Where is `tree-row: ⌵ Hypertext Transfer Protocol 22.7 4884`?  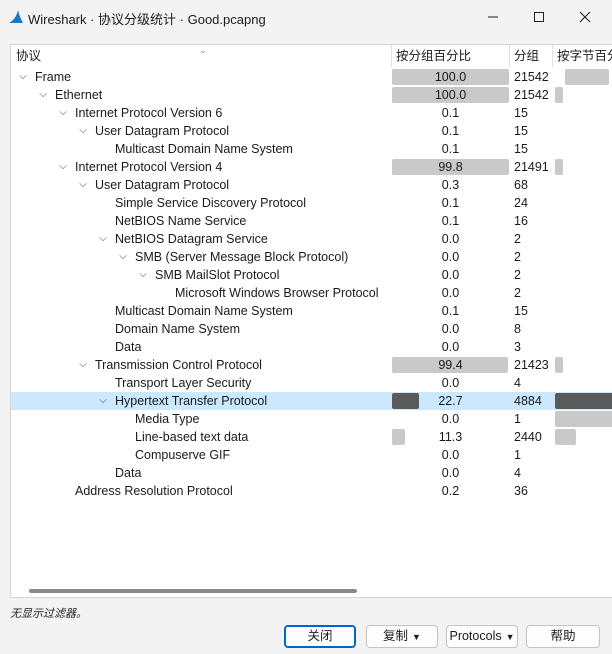
tree-row: ⌵ Hypertext Transfer Protocol 22.7 4884 is located at coordinates (311, 401).